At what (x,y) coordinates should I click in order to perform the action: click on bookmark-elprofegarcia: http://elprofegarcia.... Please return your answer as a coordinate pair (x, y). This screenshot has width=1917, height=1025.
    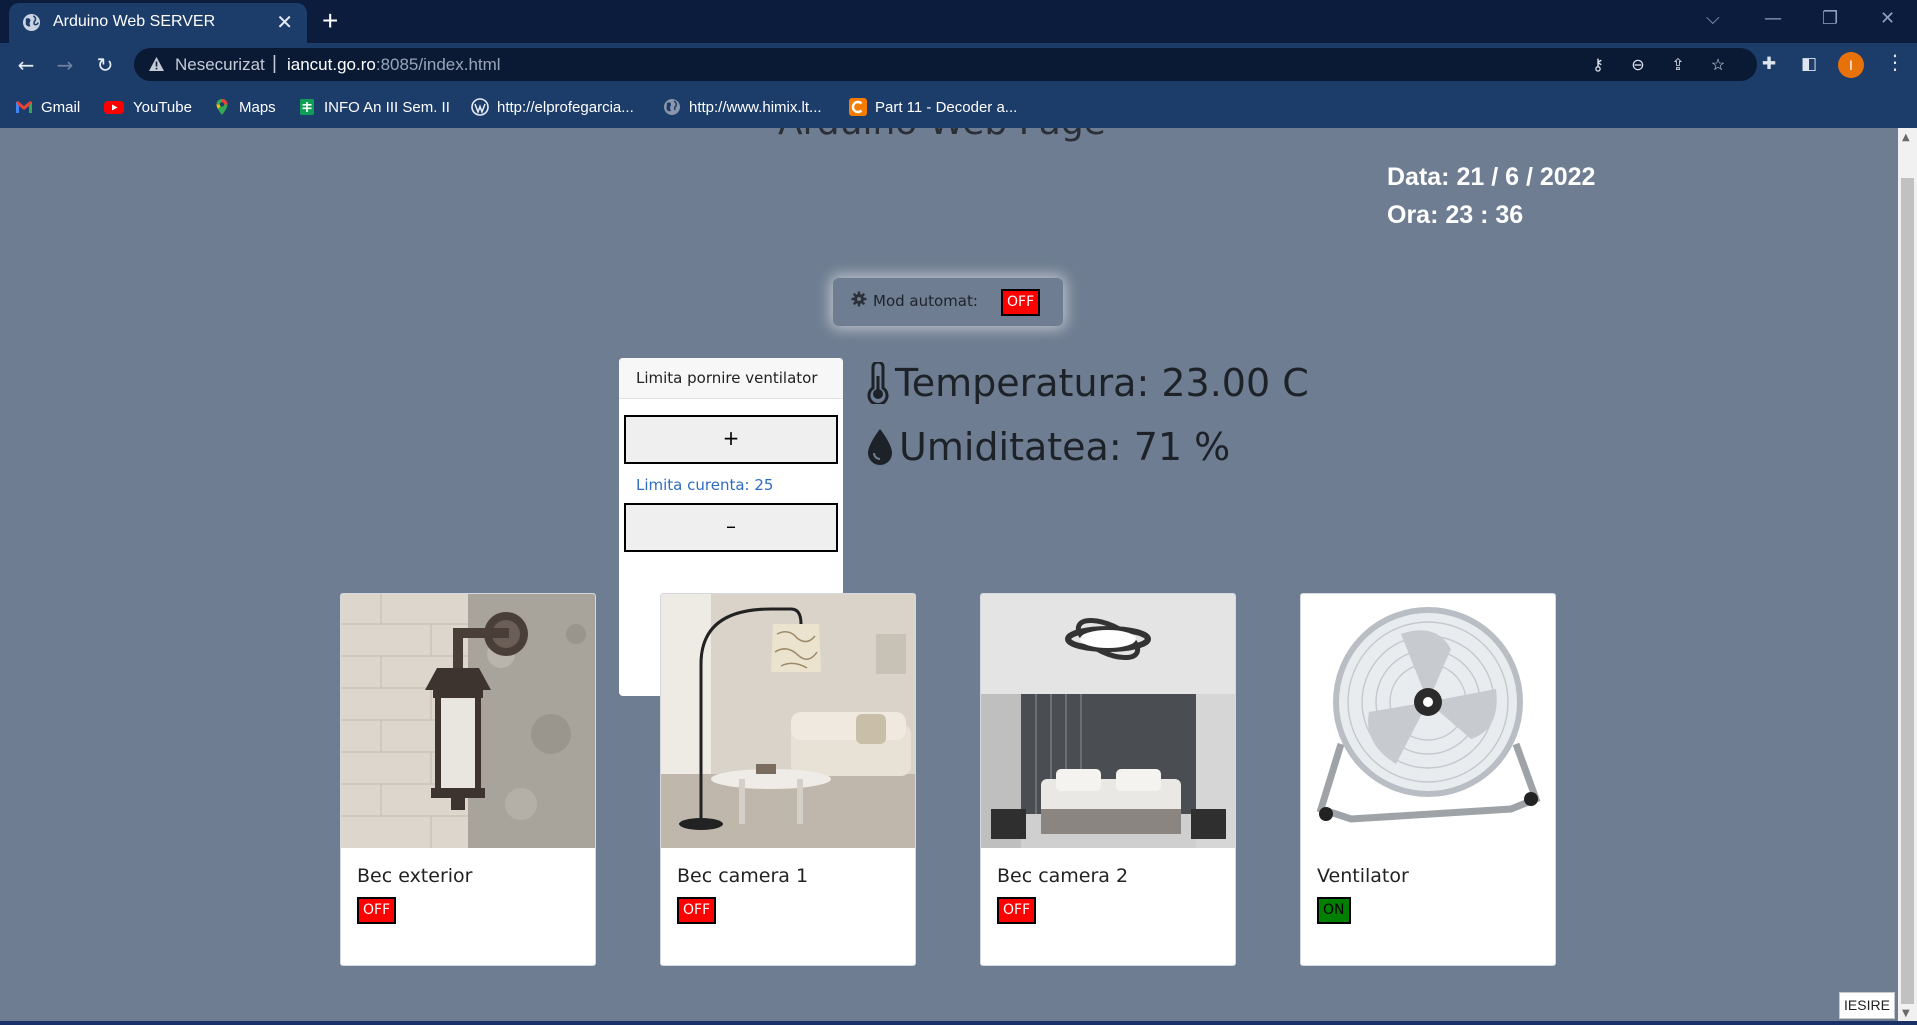
    Looking at the image, I should click on (552, 107).